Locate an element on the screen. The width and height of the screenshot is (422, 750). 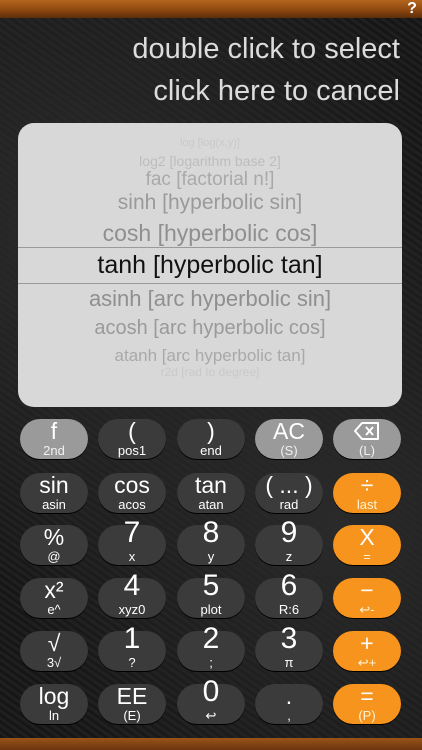
key-label: sin is located at coordinates (54, 485).